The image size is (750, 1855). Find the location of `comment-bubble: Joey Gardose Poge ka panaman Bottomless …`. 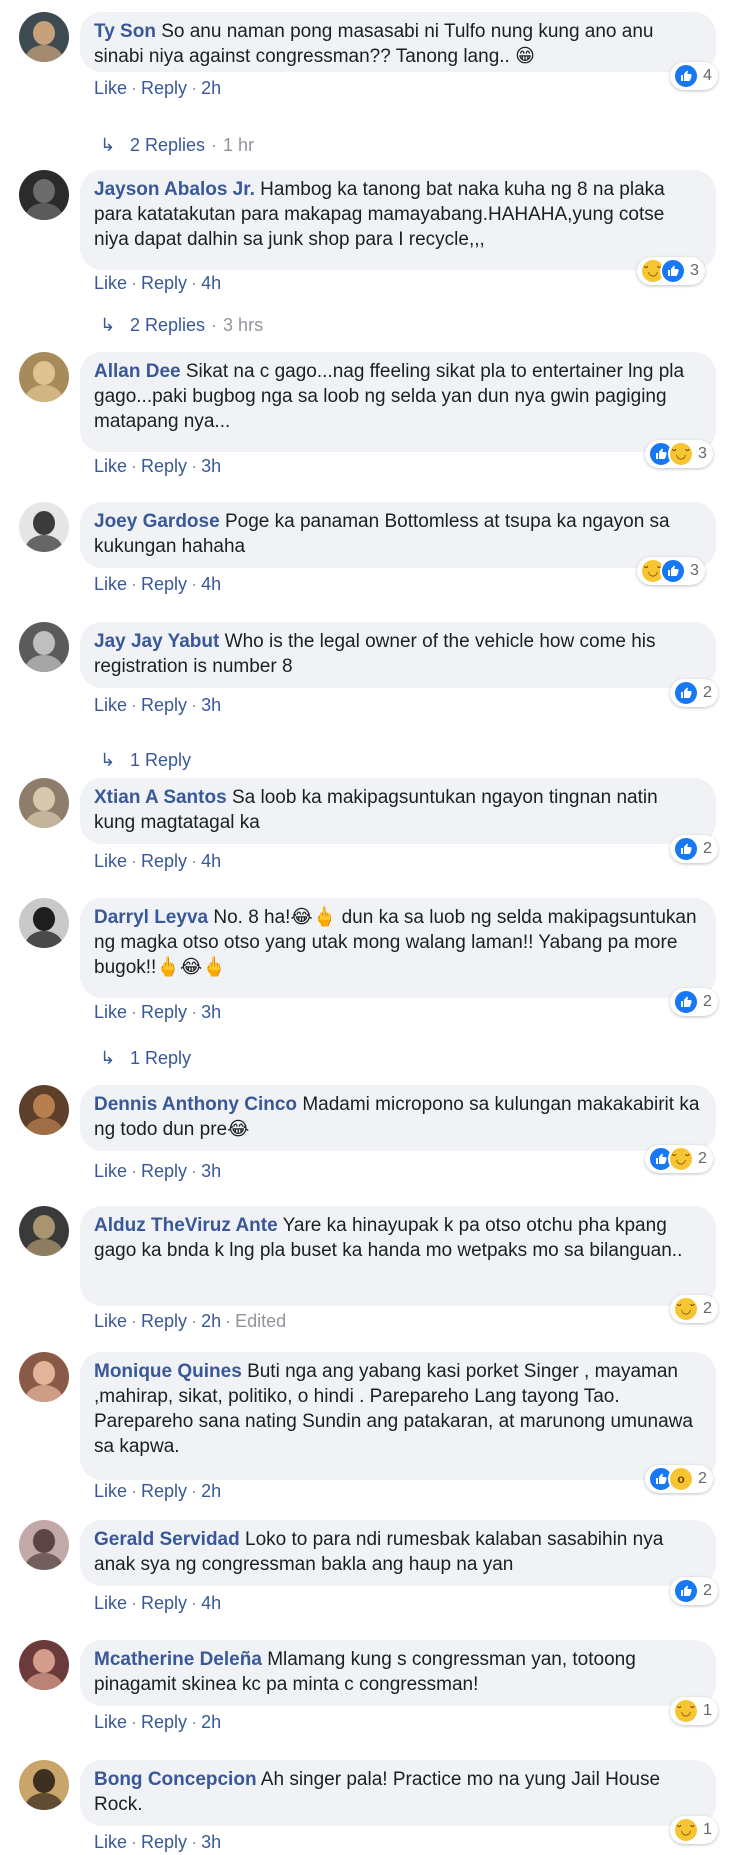

comment-bubble: Joey Gardose Poge ka panaman Bottomless … is located at coordinates (398, 535).